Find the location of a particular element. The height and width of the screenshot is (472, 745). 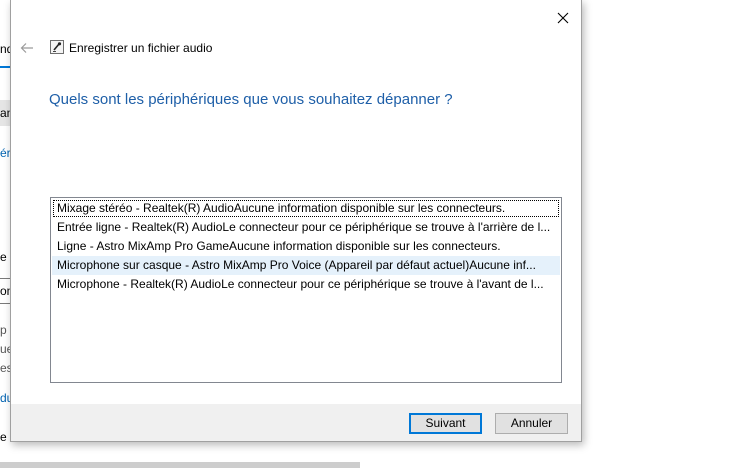

dialog-title: Enregistrer un fichier audio is located at coordinates (141, 48).